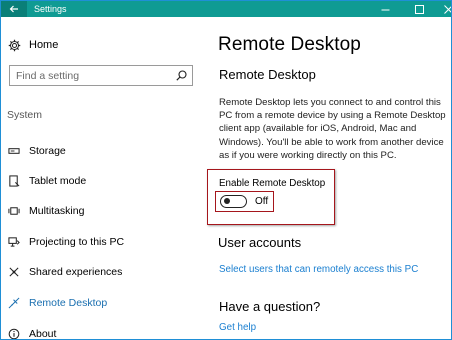 The width and height of the screenshot is (452, 340). I want to click on section-title: Remote Desktop, so click(267, 74).